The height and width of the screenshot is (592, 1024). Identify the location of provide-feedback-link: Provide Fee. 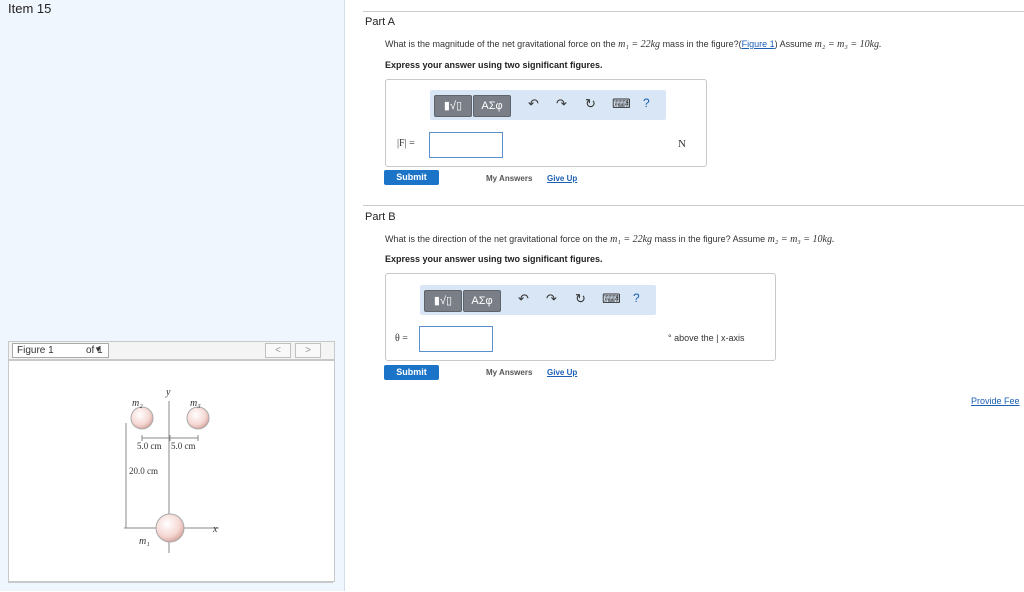
(995, 401).